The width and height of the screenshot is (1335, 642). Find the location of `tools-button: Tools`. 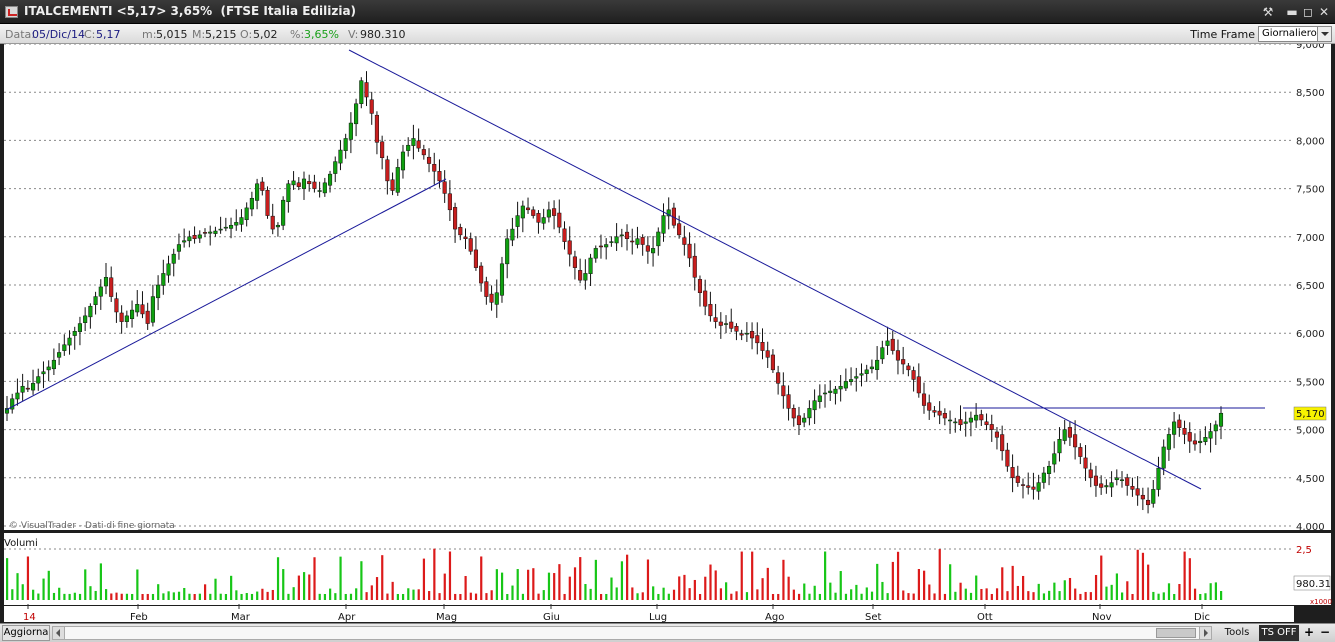

tools-button: Tools is located at coordinates (1237, 633).